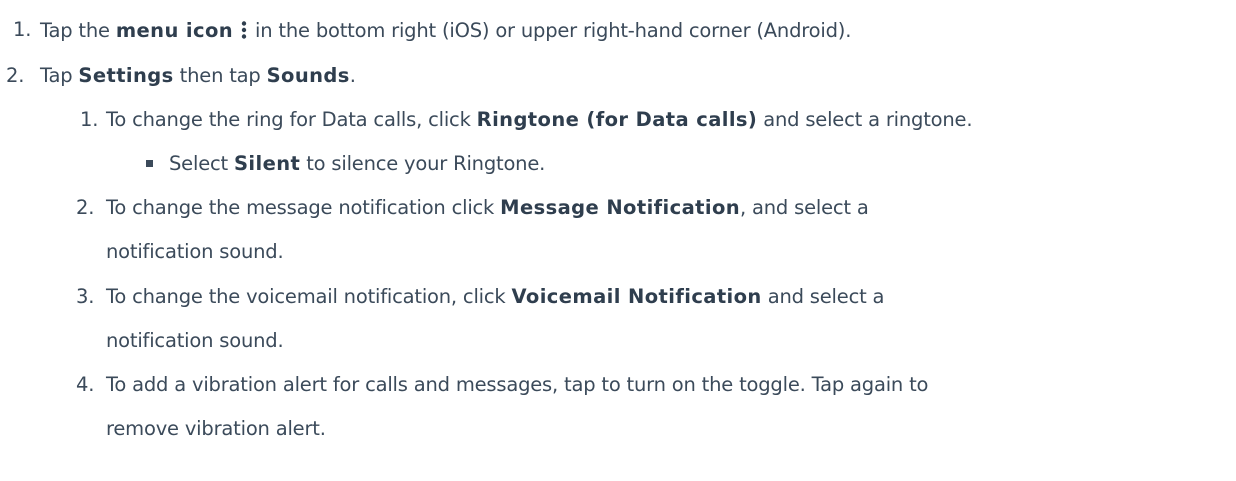 The image size is (1236, 481). What do you see at coordinates (78, 30) in the screenshot?
I see `step-1-text-a: Tap the` at bounding box center [78, 30].